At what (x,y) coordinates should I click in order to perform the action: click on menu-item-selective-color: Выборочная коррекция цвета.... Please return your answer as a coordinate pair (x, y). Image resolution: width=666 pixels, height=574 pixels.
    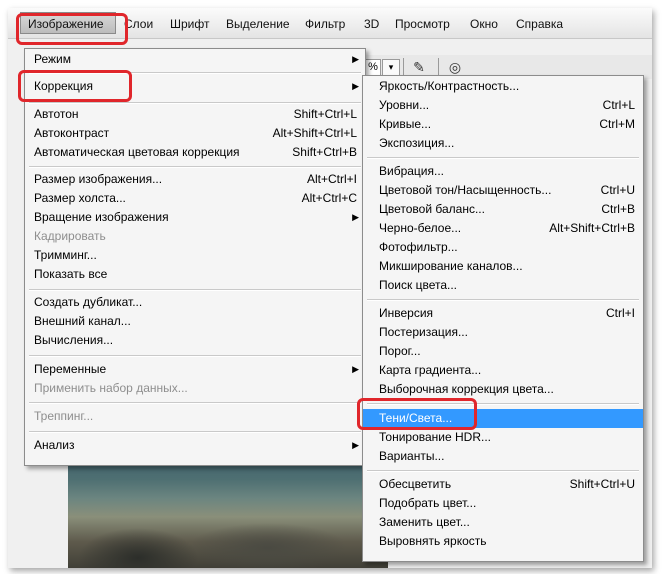
    Looking at the image, I should click on (503, 389).